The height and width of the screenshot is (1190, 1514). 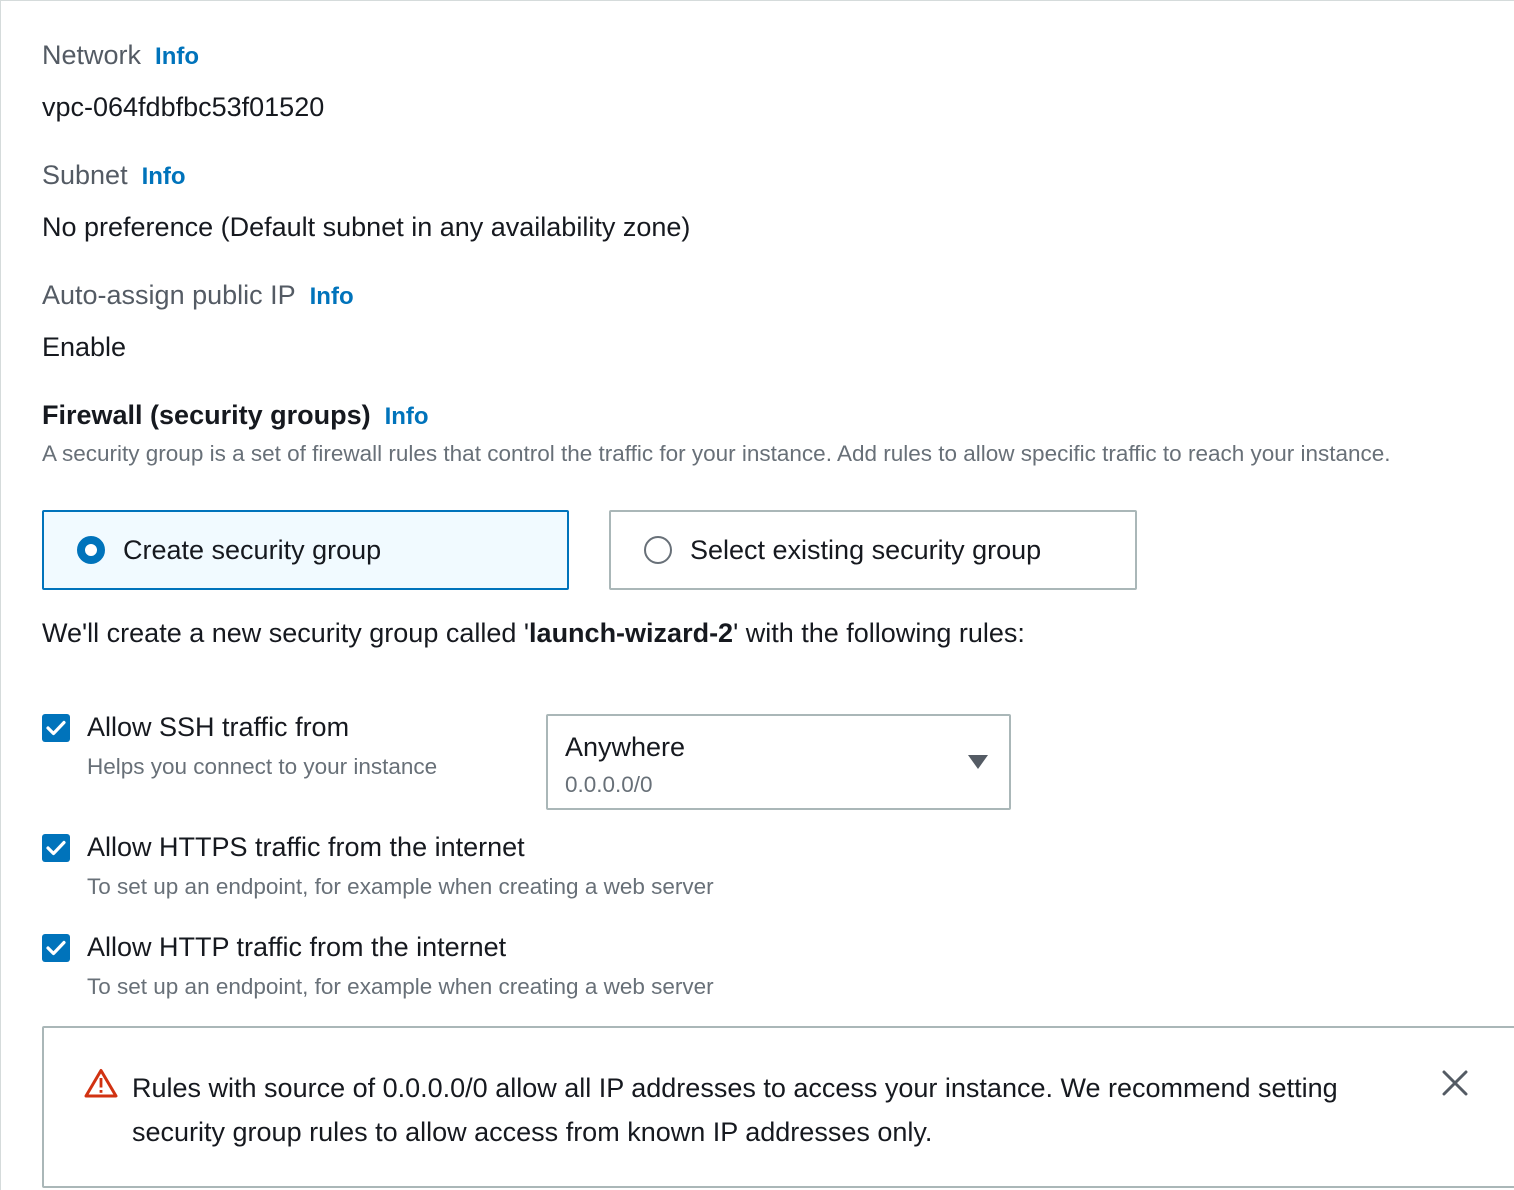 What do you see at coordinates (177, 57) in the screenshot?
I see `network-info-link: Info` at bounding box center [177, 57].